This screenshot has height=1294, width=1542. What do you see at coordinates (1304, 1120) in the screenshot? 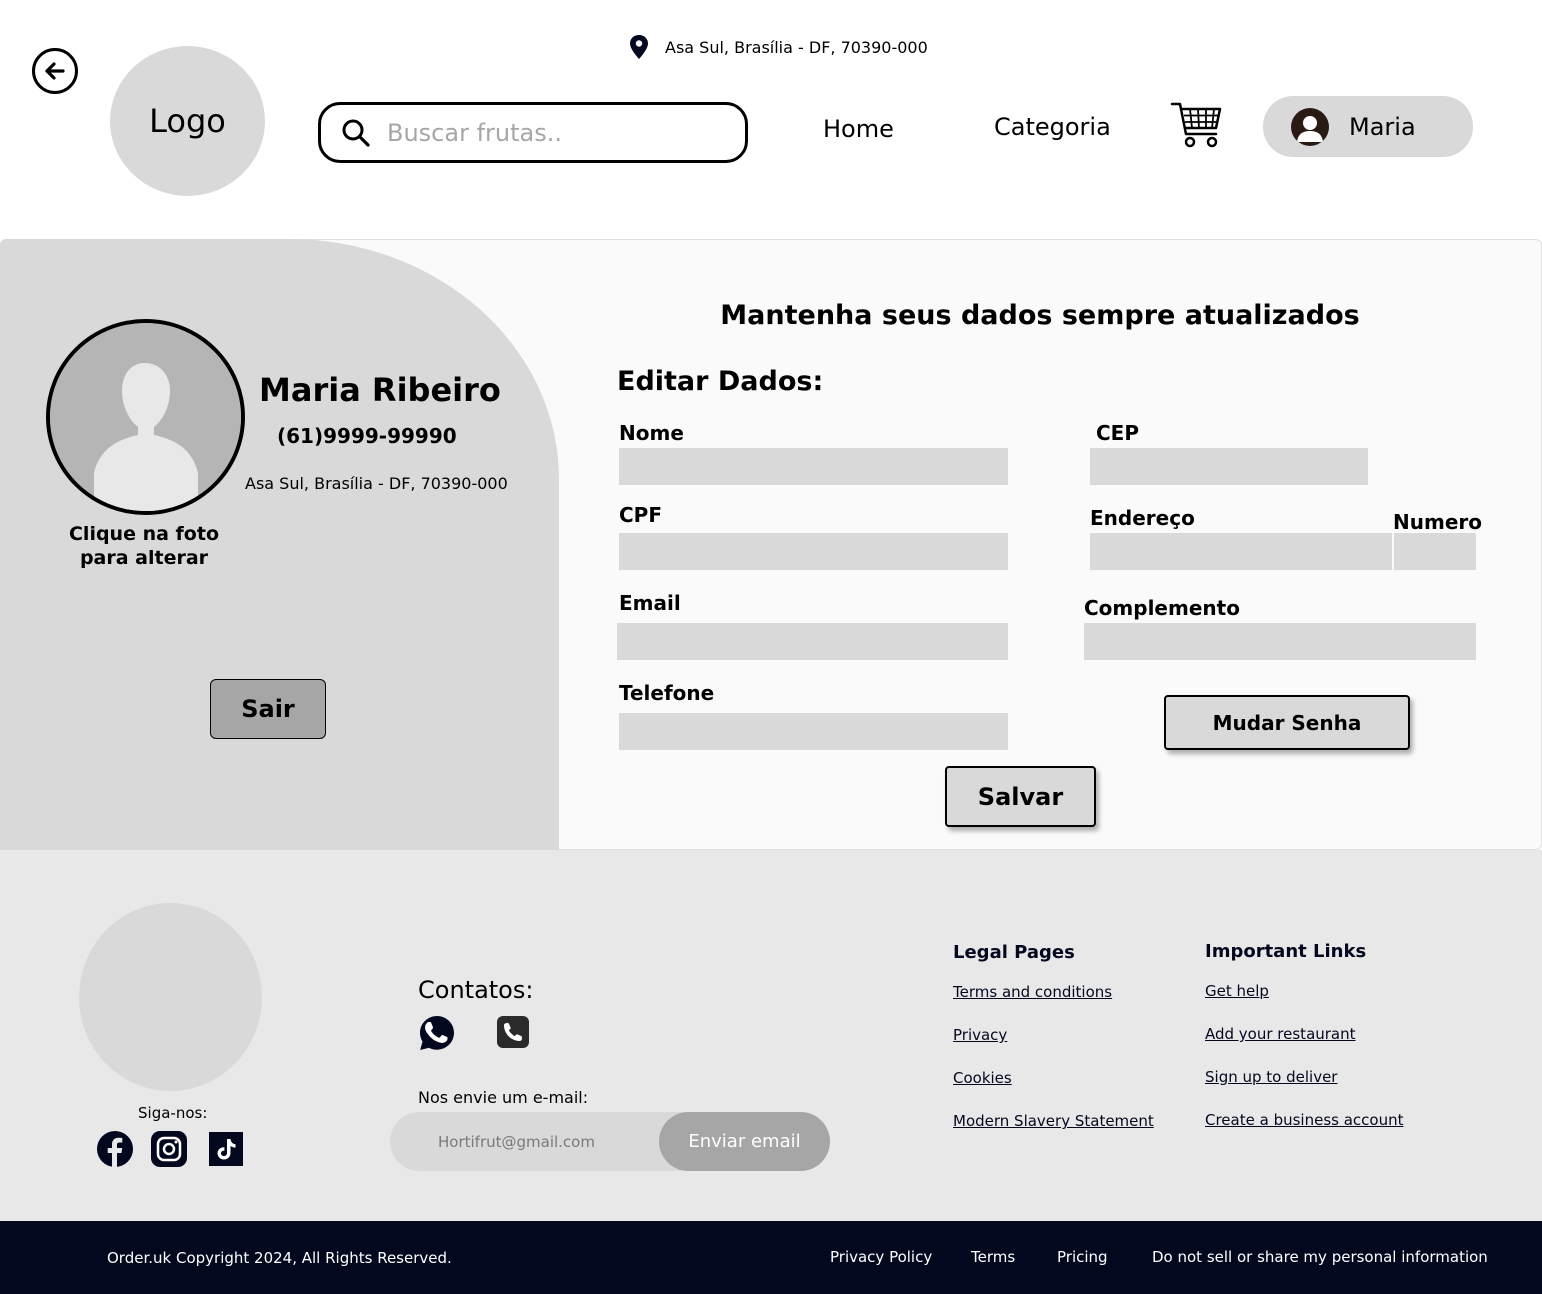
I see `important-link-business: Create a business account` at bounding box center [1304, 1120].